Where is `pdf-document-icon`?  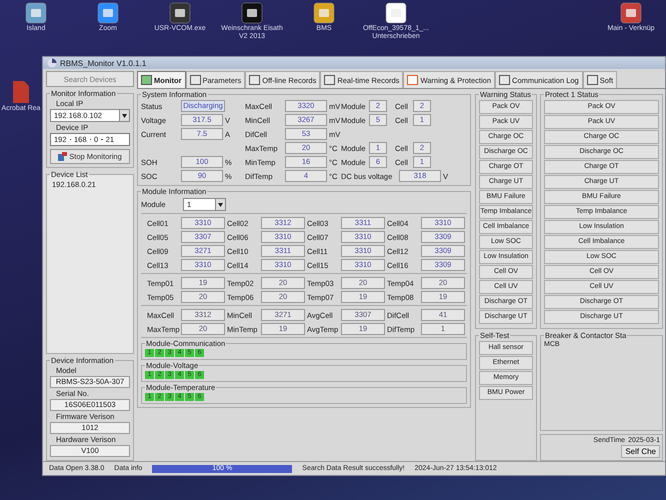
pdf-document-icon is located at coordinates (21, 92).